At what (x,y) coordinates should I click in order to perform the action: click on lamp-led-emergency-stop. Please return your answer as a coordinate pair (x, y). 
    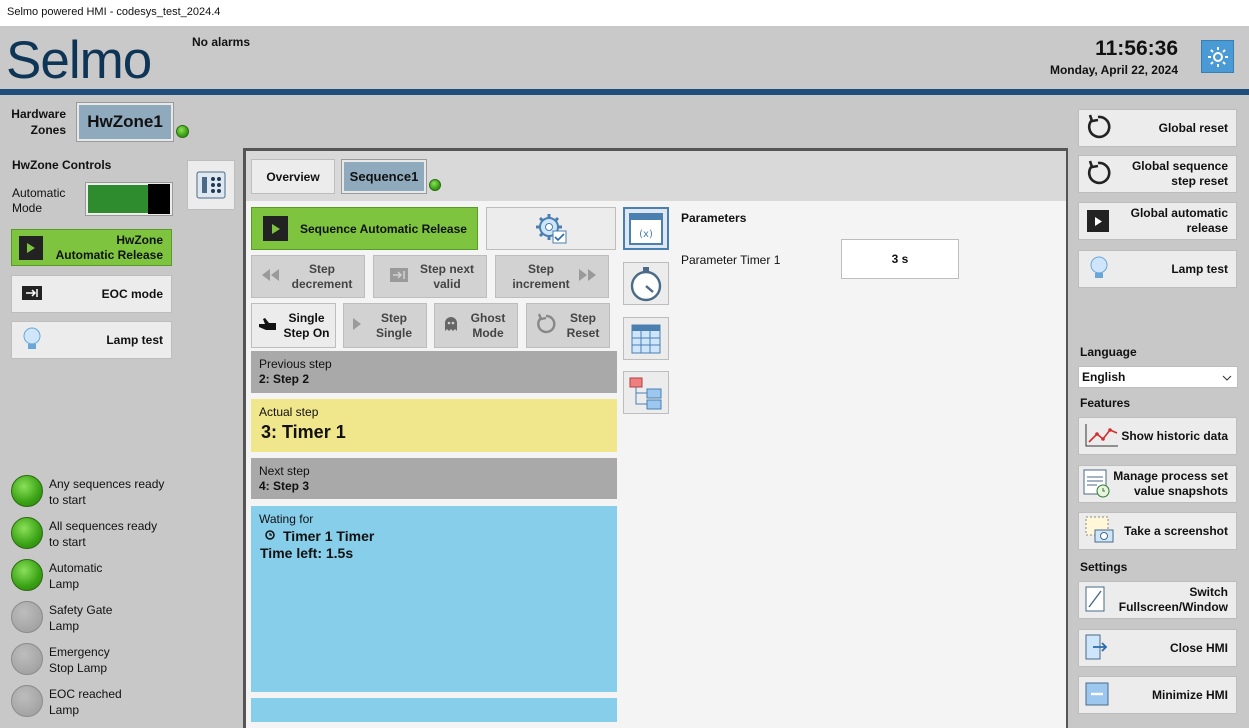
    Looking at the image, I should click on (27, 659).